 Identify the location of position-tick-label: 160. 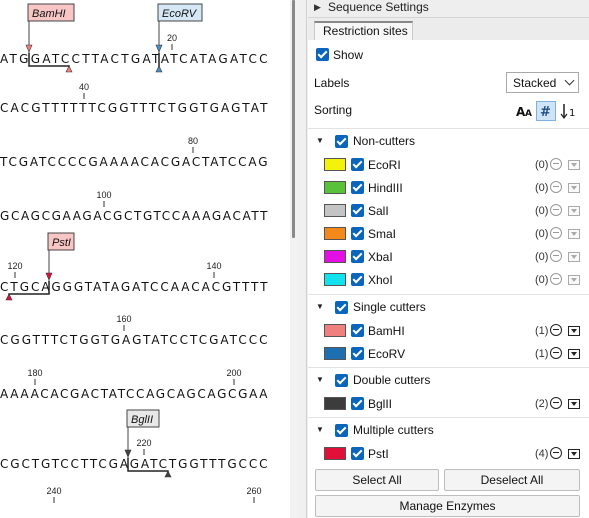
(123, 319).